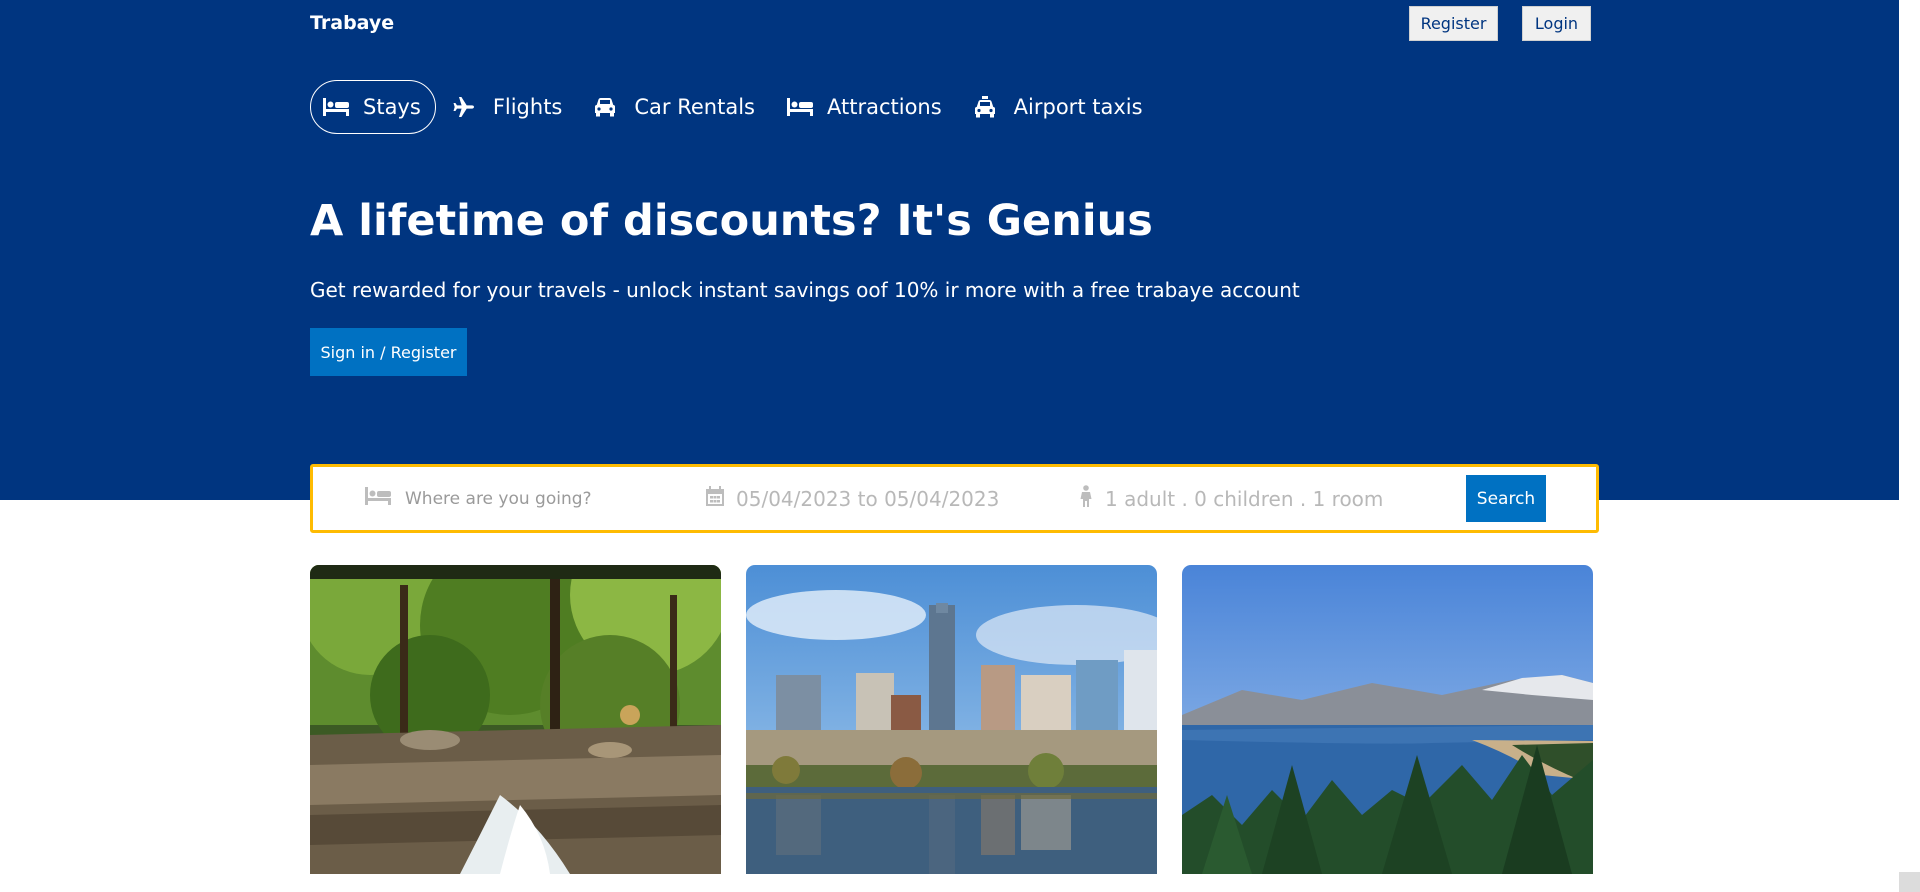  Describe the element at coordinates (352, 23) in the screenshot. I see `brand-logo: Trabaye` at that location.